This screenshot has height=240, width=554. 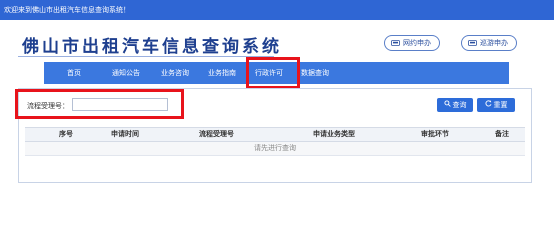 What do you see at coordinates (125, 134) in the screenshot?
I see `column-header-apply-time: 申请时间` at bounding box center [125, 134].